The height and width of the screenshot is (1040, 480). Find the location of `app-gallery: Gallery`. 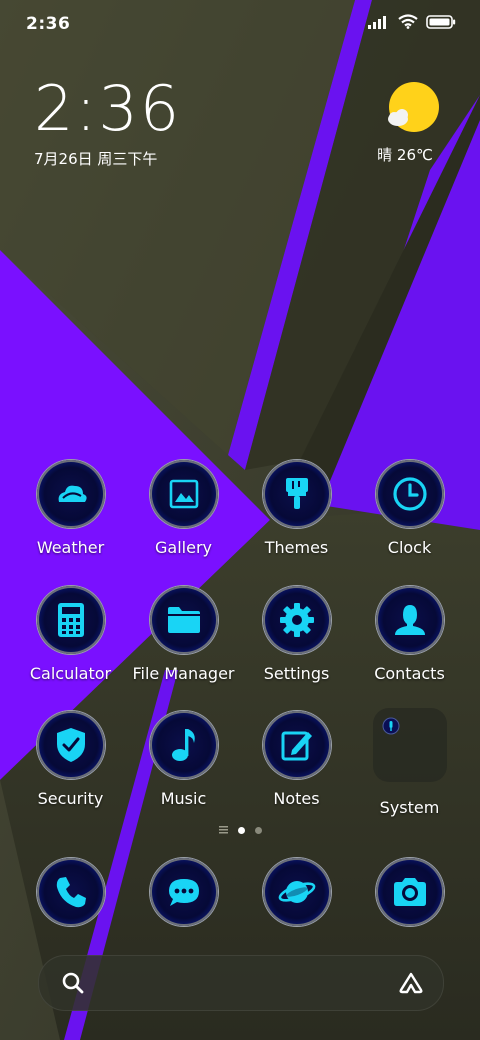

app-gallery: Gallery is located at coordinates (183, 508).